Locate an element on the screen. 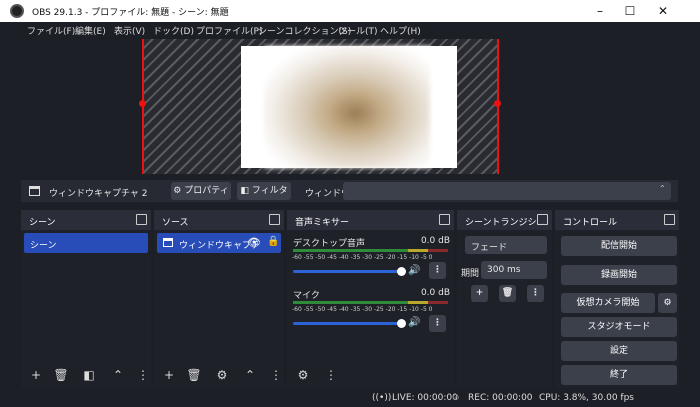  duration-value: 300 ms is located at coordinates (504, 270).